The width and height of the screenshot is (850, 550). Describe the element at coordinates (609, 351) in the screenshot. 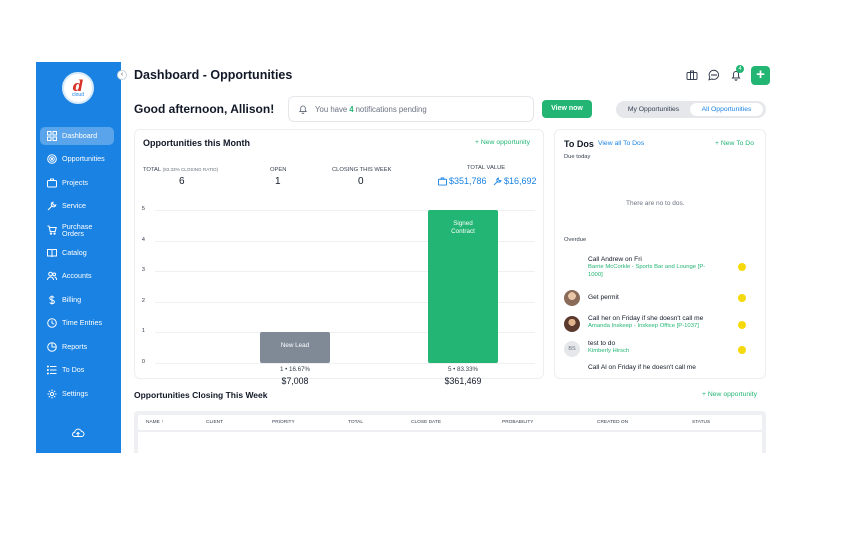

I see `todo-subtitle: Kimberly Hirsch` at that location.